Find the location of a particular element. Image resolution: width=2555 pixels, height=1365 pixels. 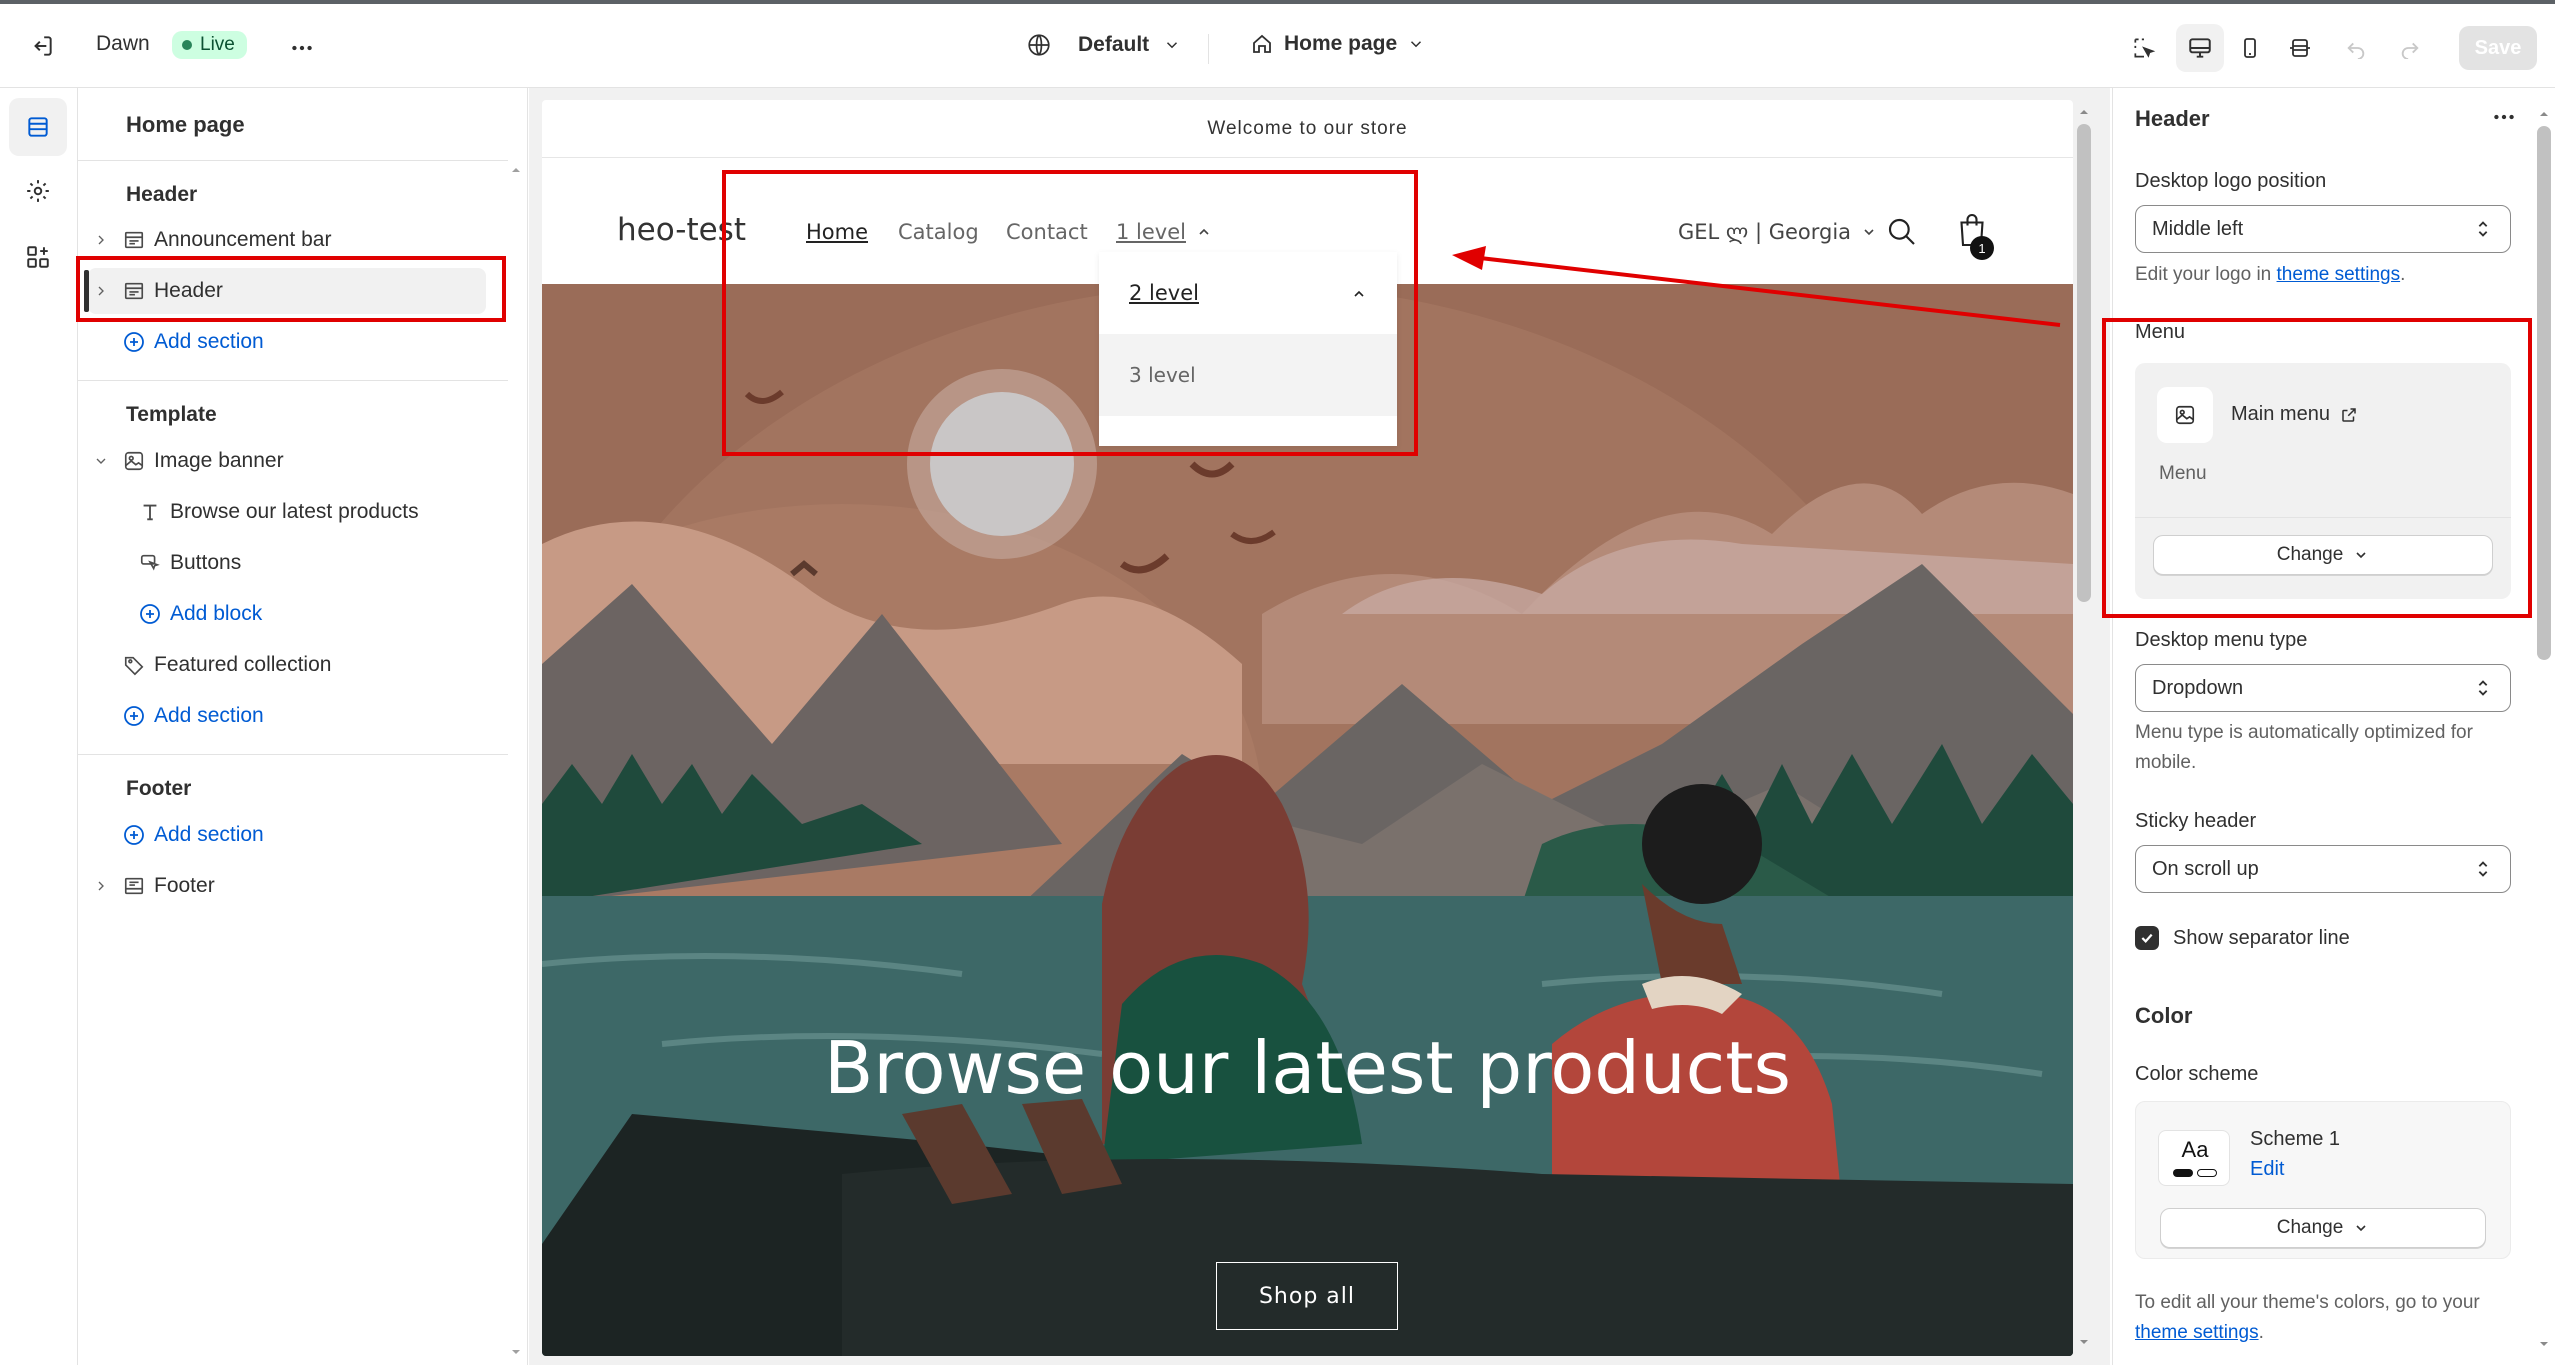

image-icon is located at coordinates (134, 461).